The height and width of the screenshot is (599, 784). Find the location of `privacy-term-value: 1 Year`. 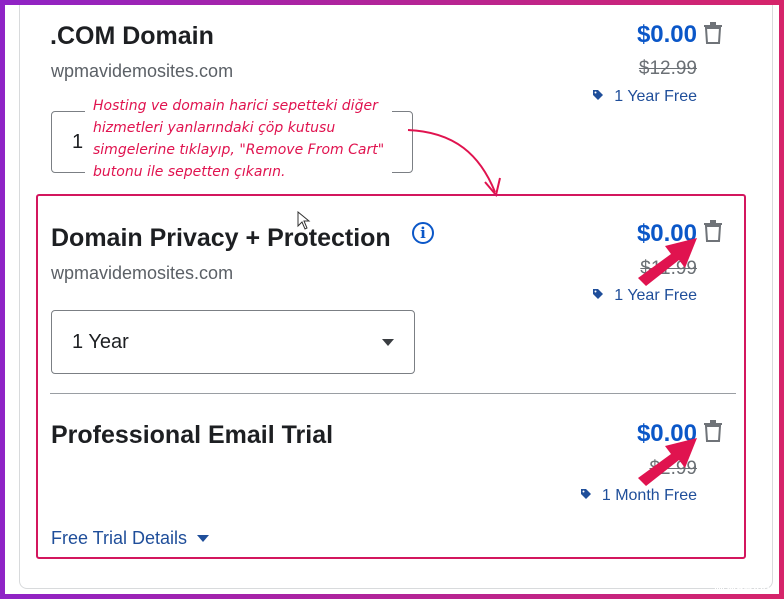

privacy-term-value: 1 Year is located at coordinates (100, 341).